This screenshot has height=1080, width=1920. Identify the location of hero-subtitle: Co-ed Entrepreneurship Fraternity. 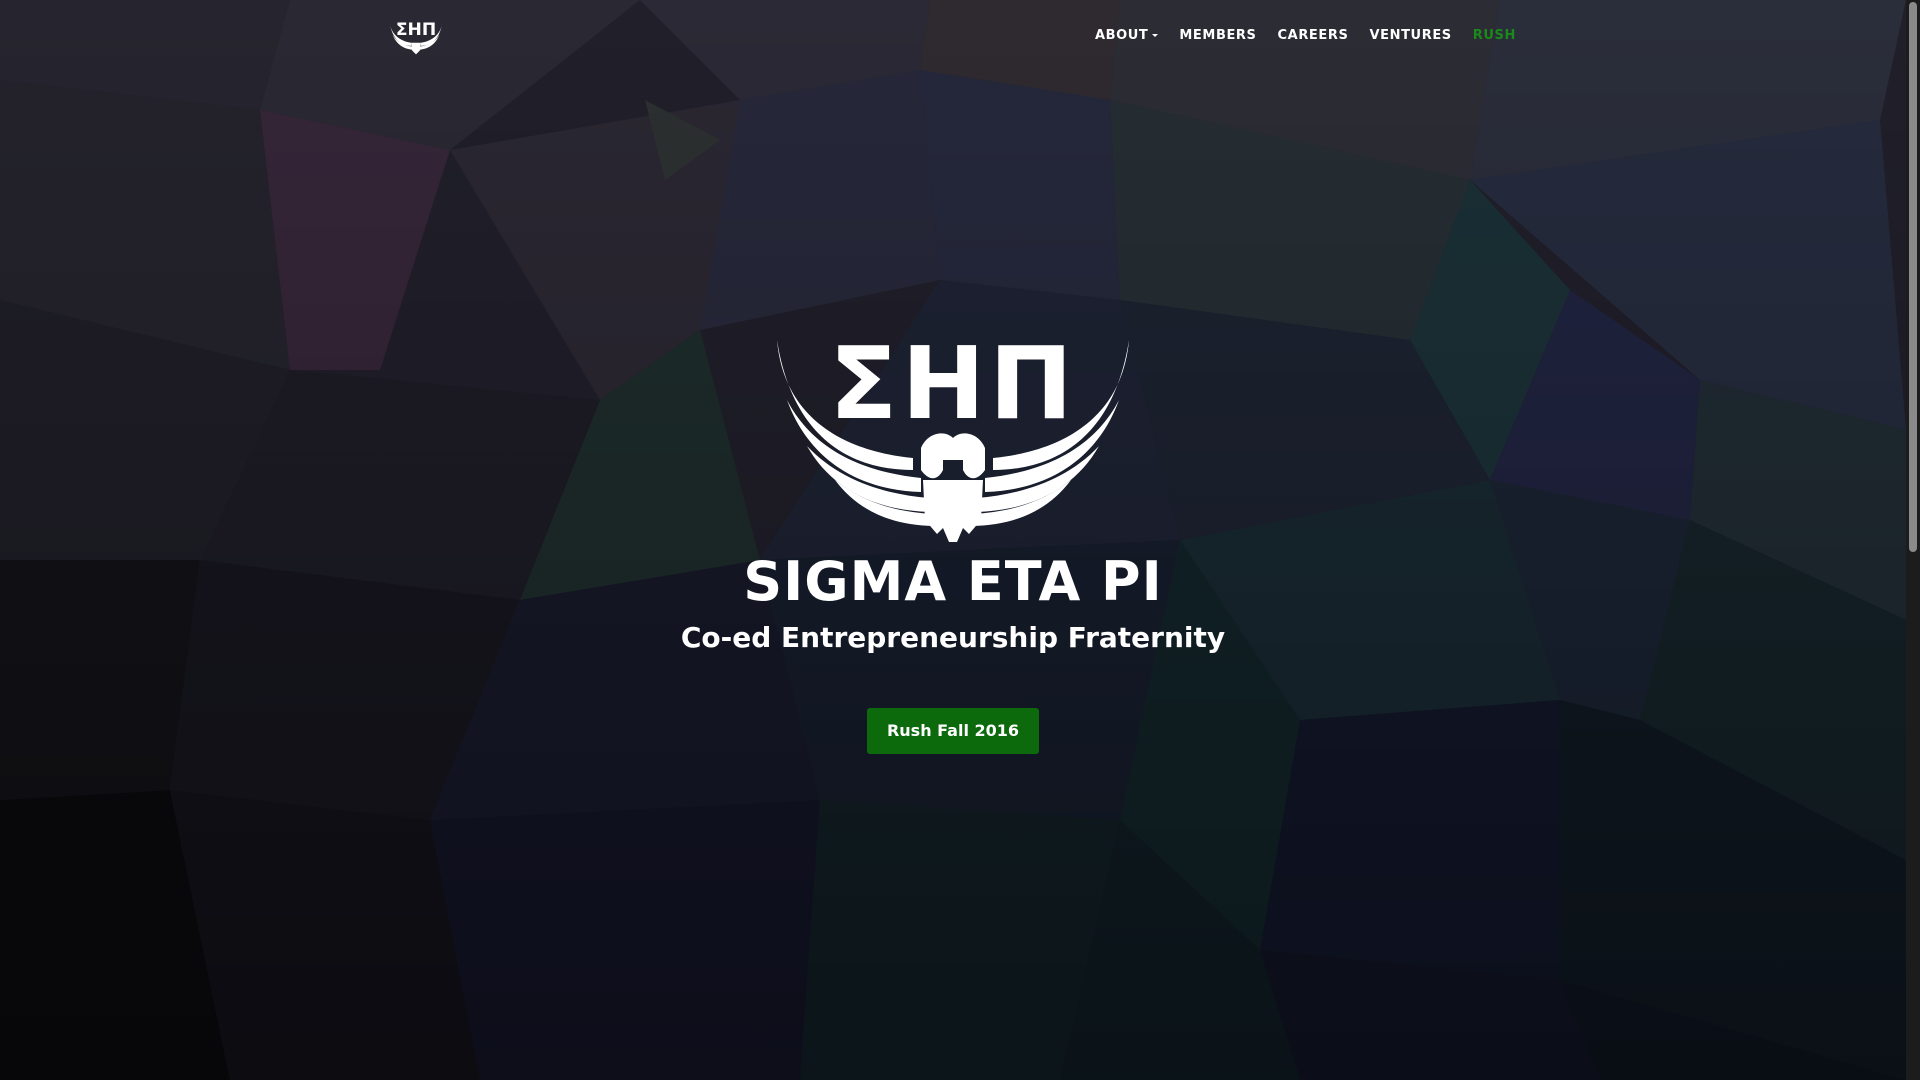
(953, 637).